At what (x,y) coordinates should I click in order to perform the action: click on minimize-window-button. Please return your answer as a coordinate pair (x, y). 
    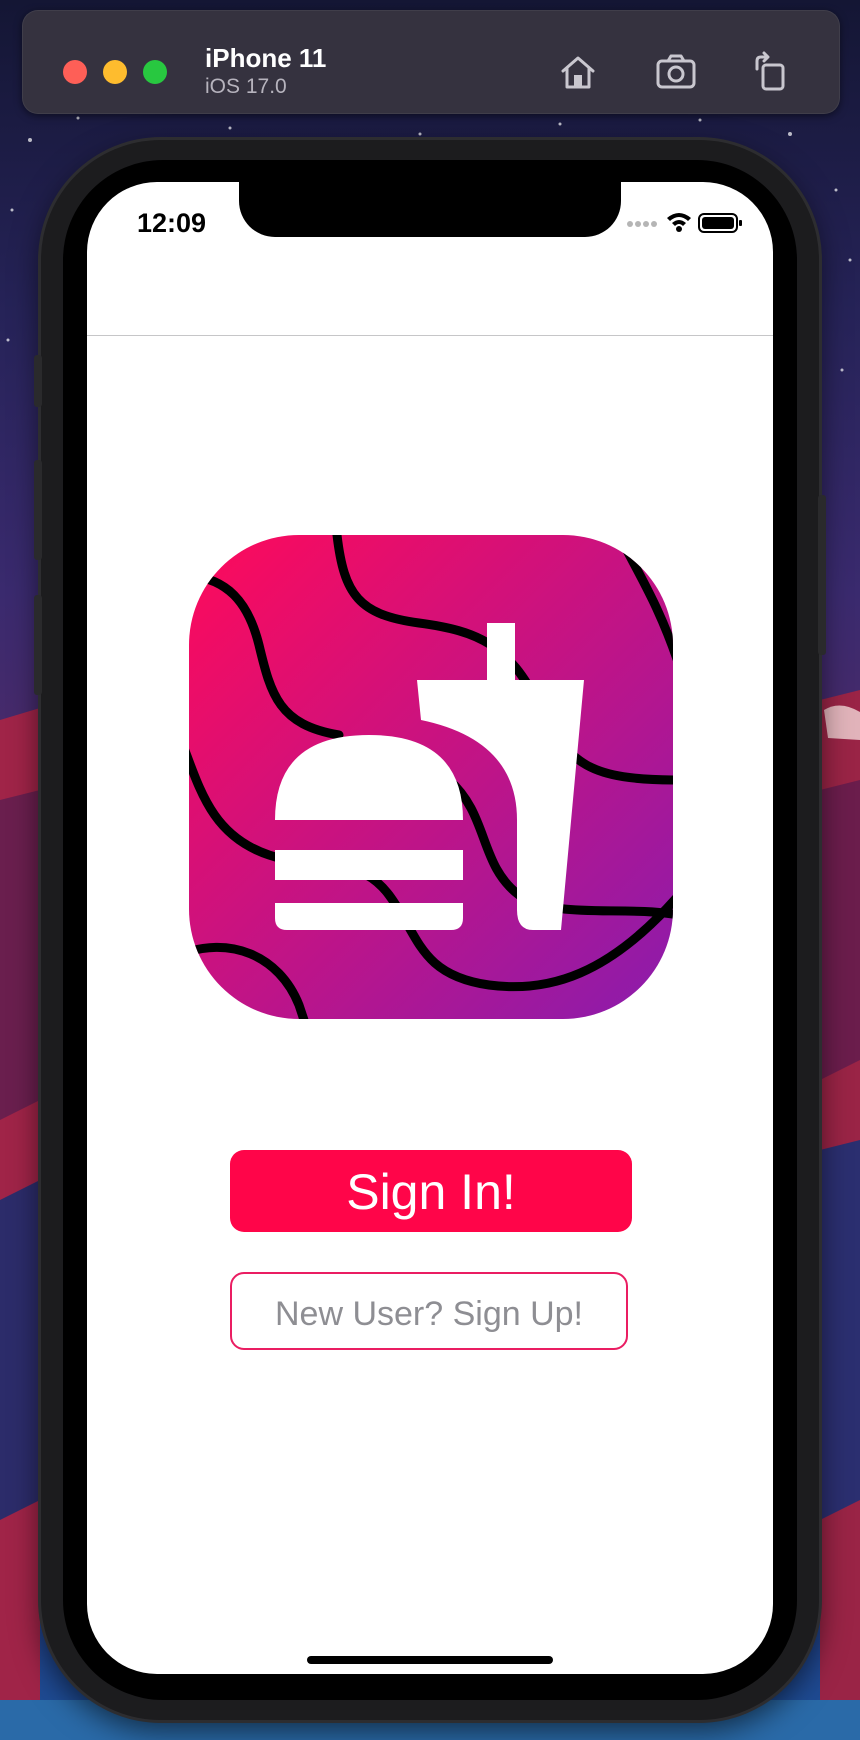
    Looking at the image, I should click on (115, 72).